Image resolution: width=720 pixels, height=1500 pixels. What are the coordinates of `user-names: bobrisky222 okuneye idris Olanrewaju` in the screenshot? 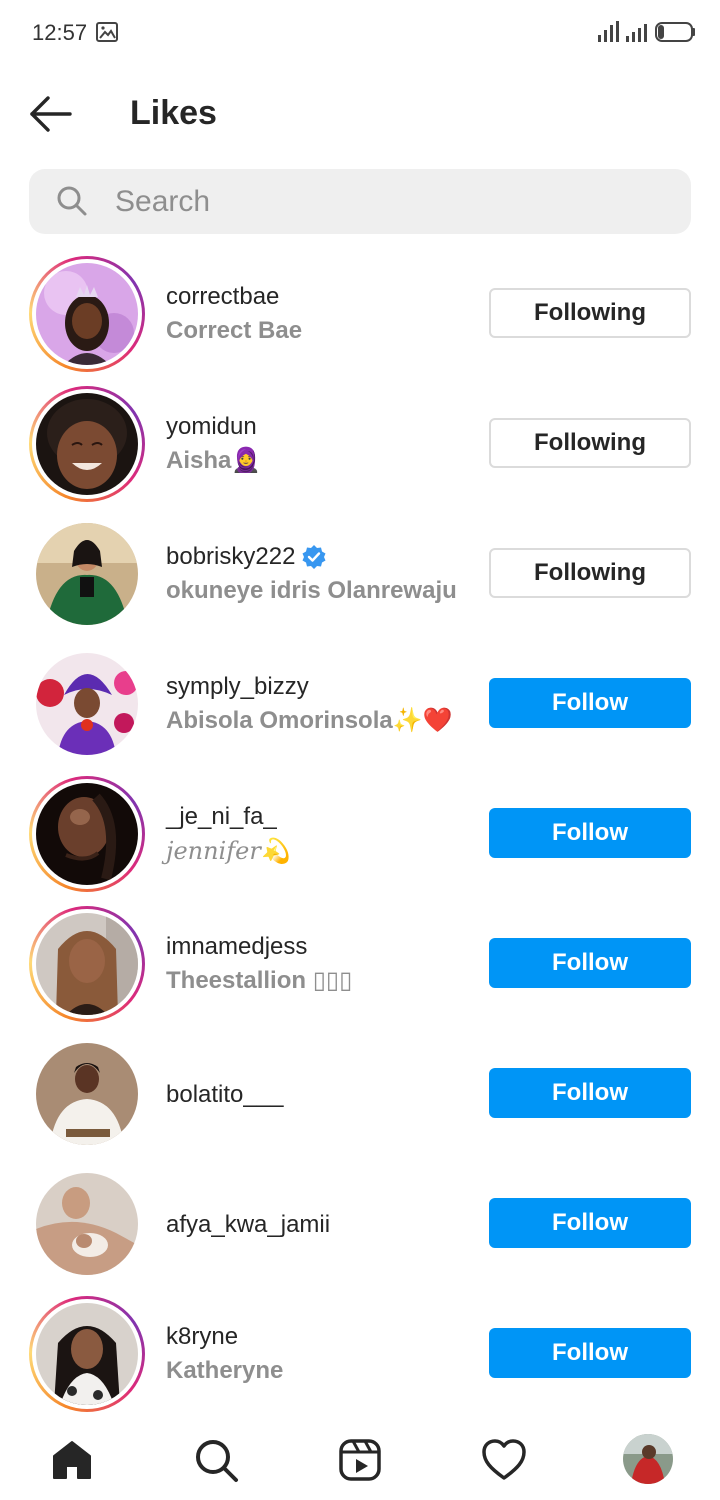 It's located at (316, 574).